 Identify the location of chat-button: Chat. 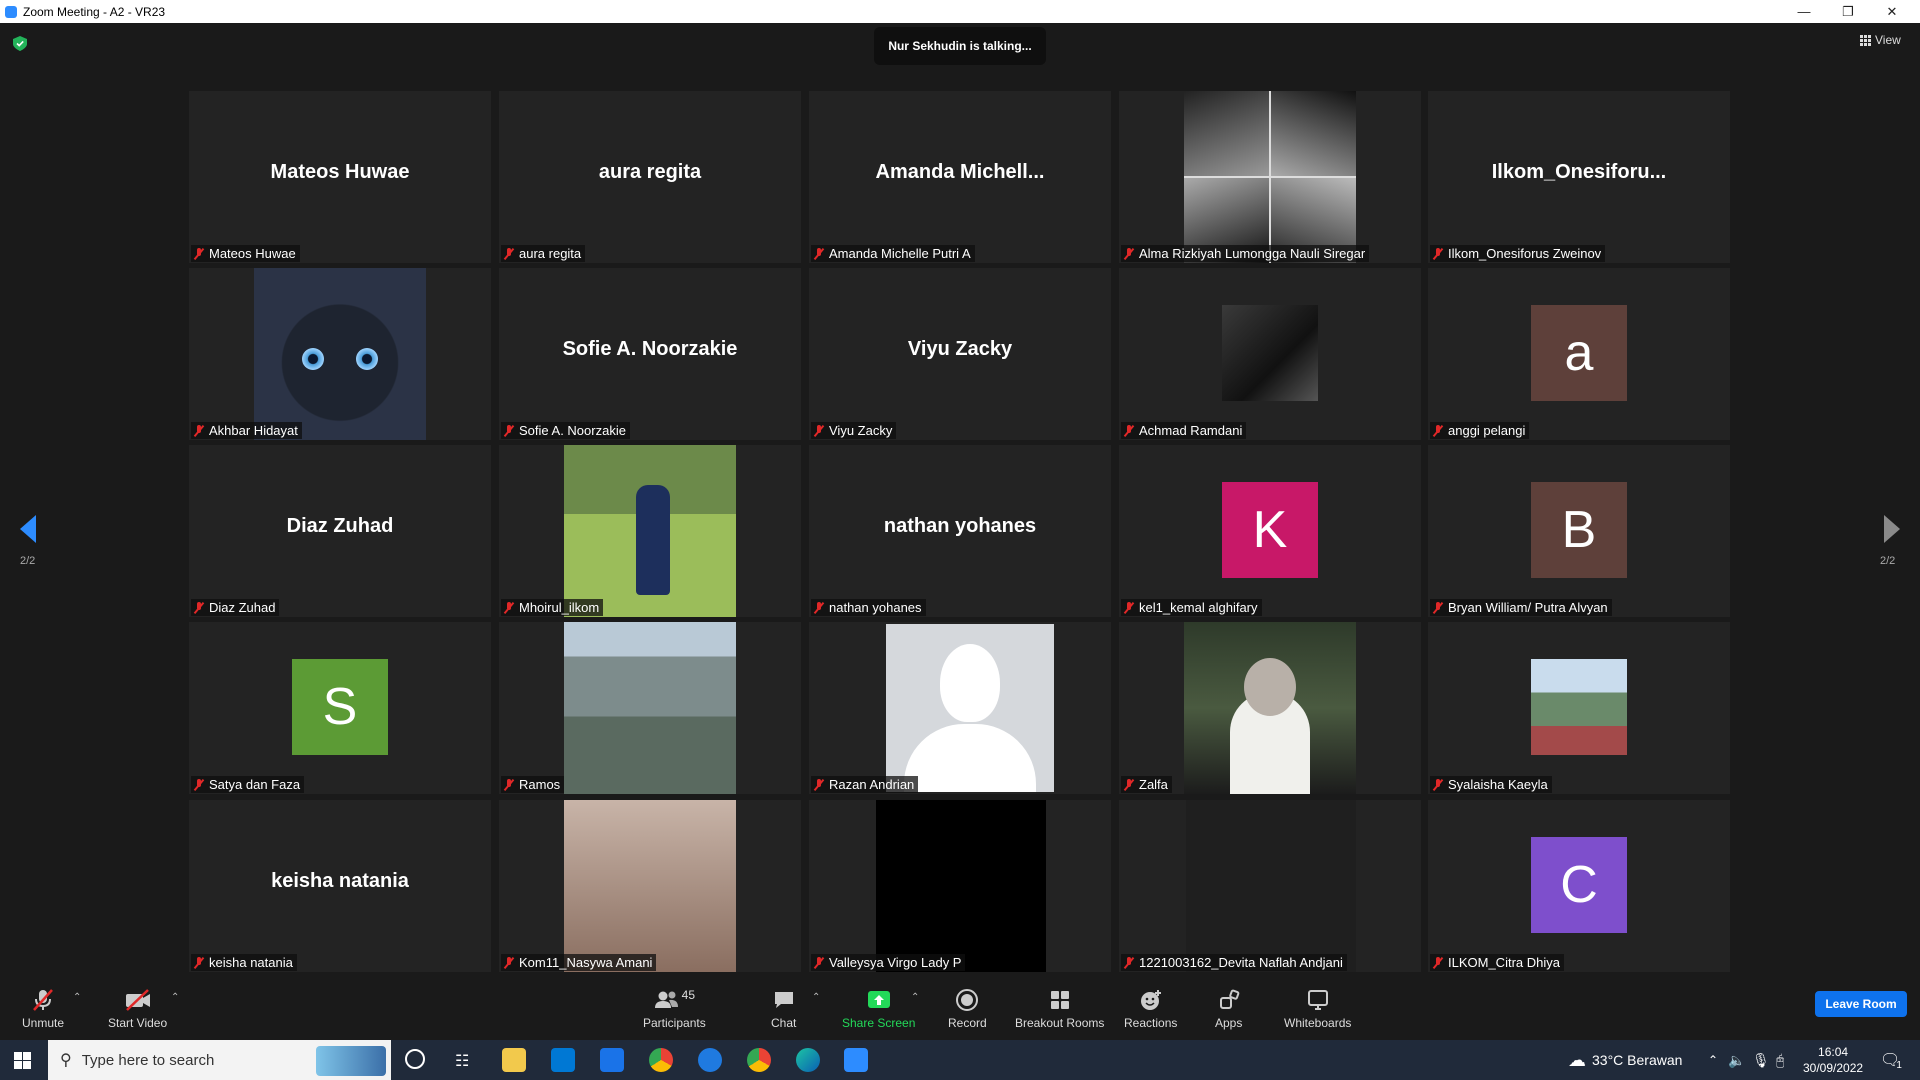
(783, 1009).